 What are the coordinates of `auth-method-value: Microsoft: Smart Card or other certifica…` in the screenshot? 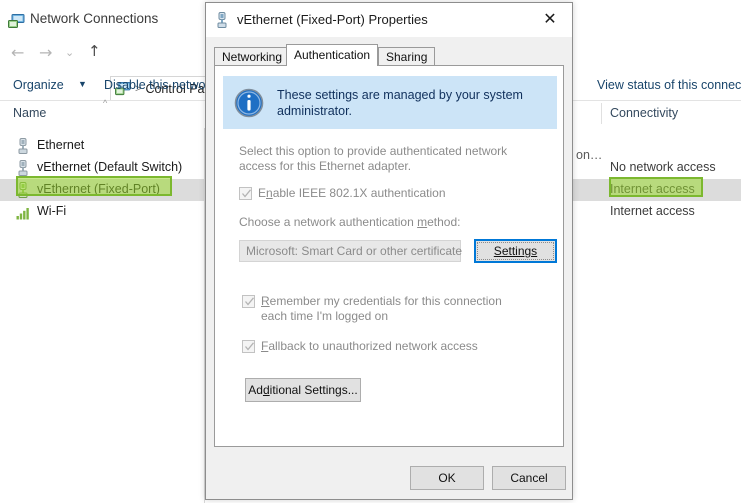 It's located at (354, 251).